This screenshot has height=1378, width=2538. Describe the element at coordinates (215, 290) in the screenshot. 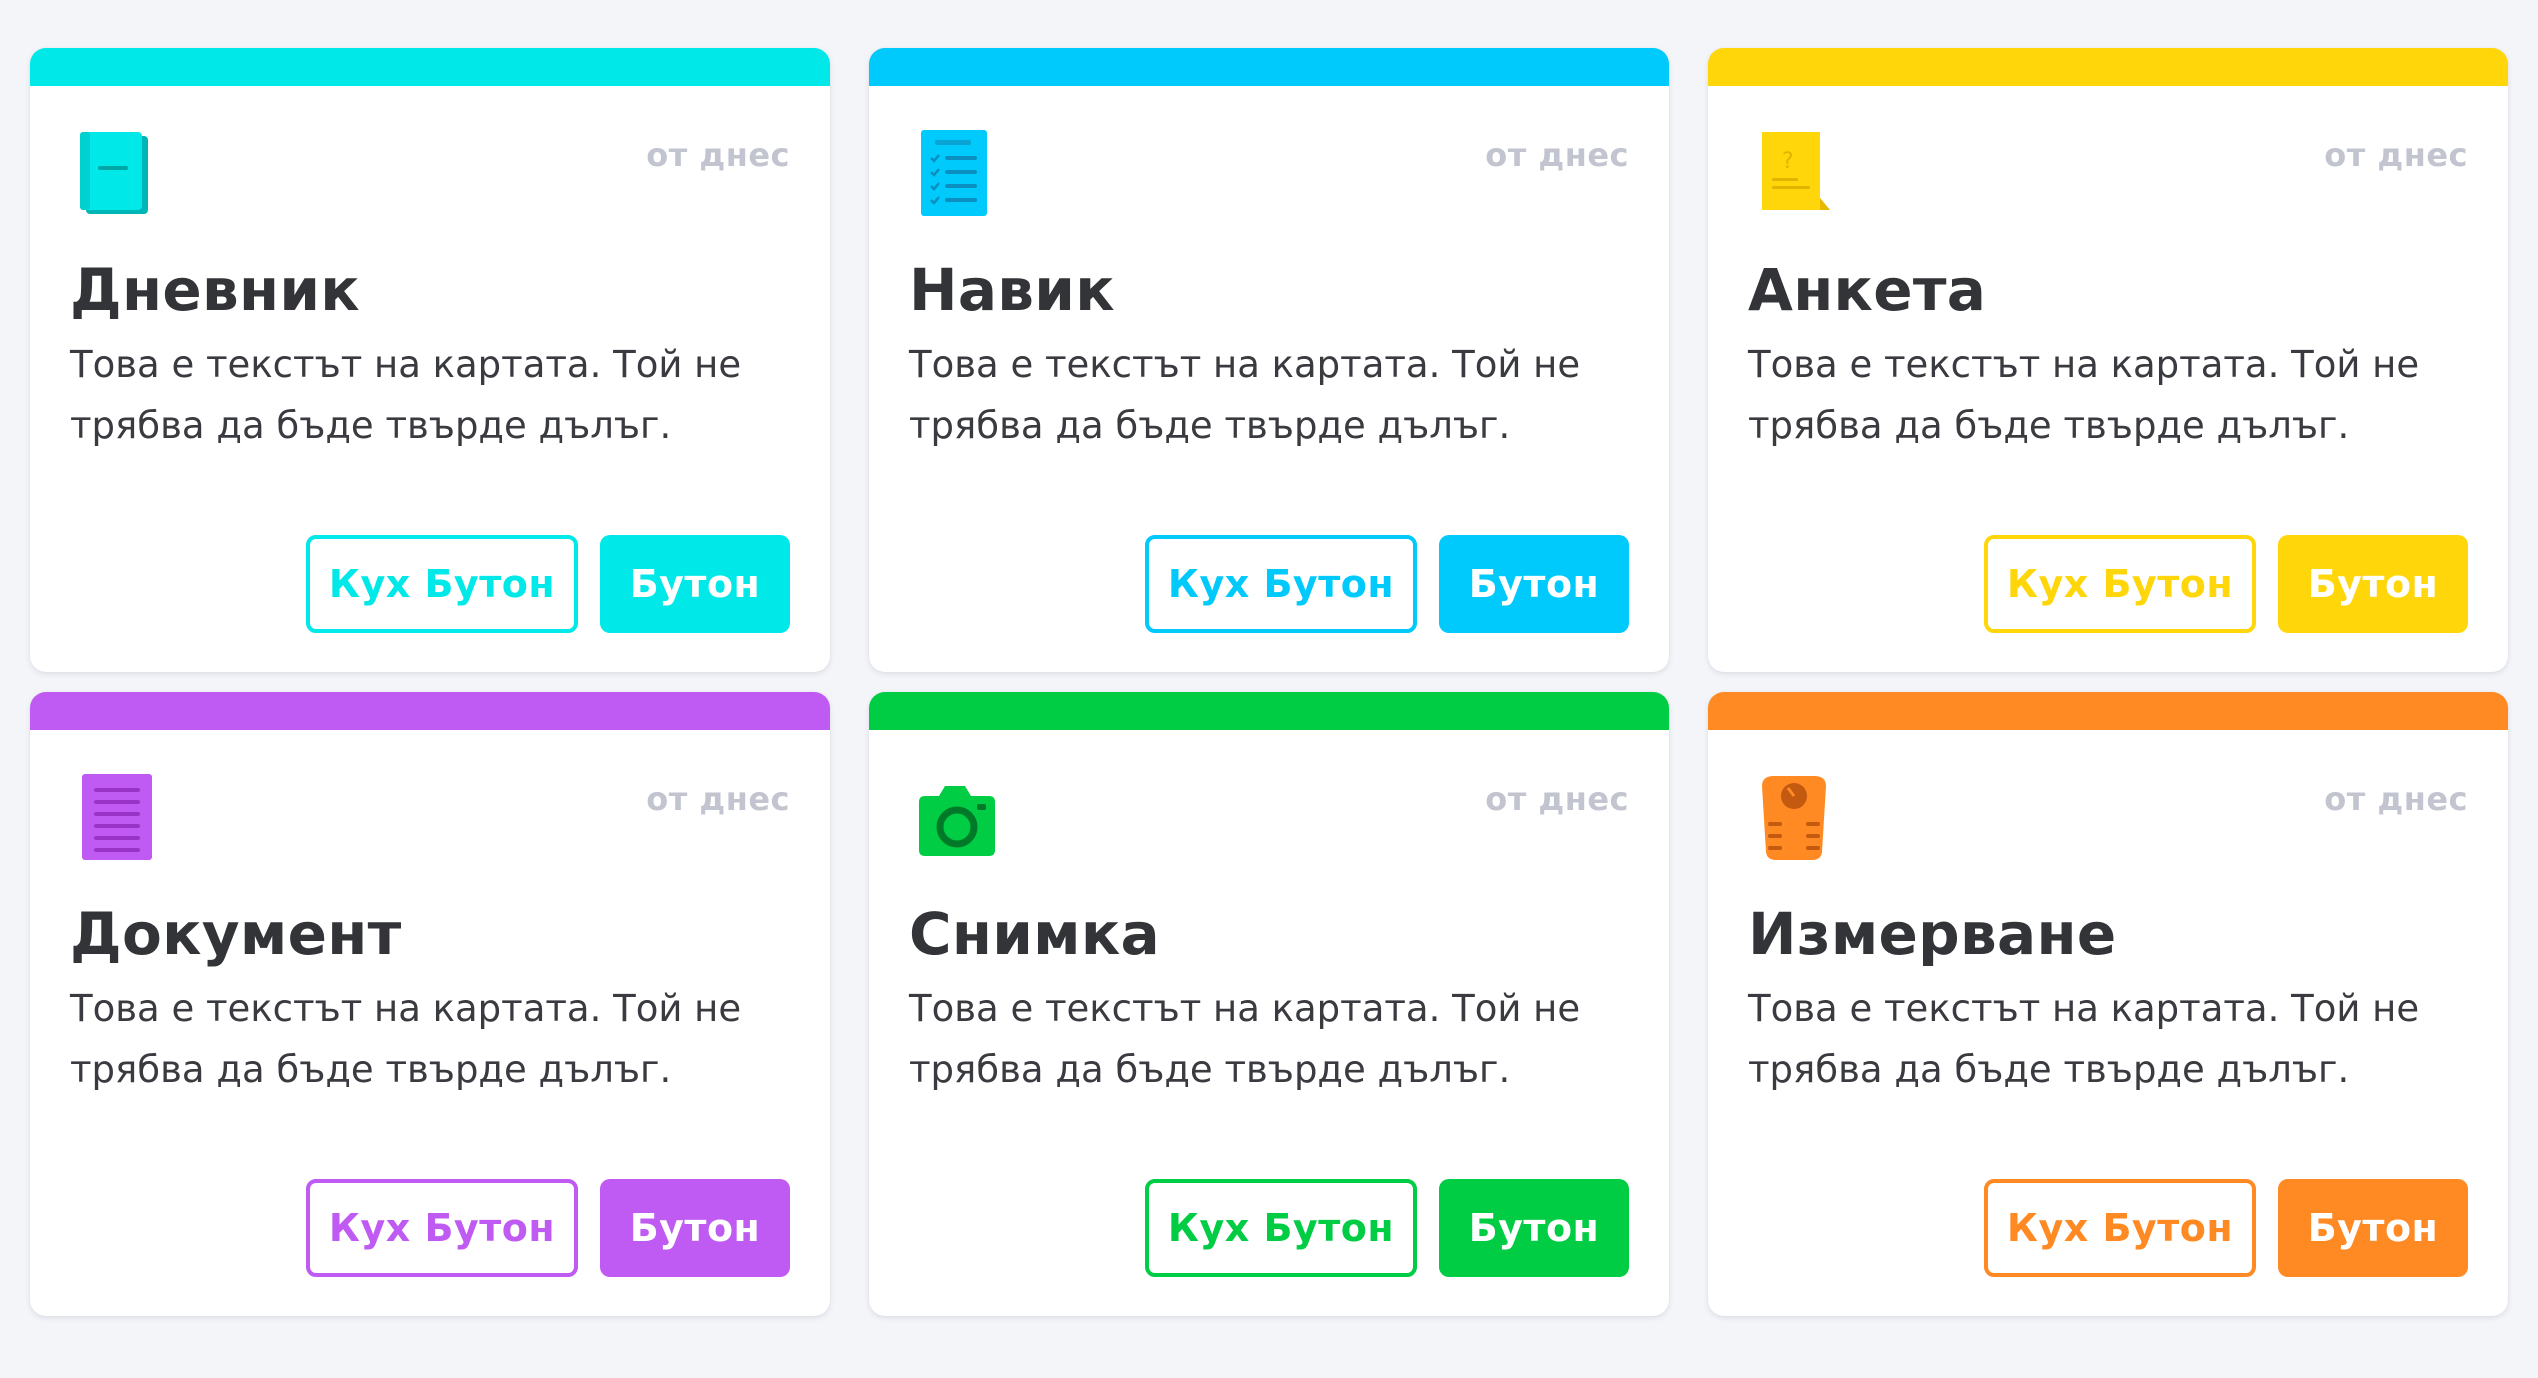

I see `card-title: Дневник` at that location.